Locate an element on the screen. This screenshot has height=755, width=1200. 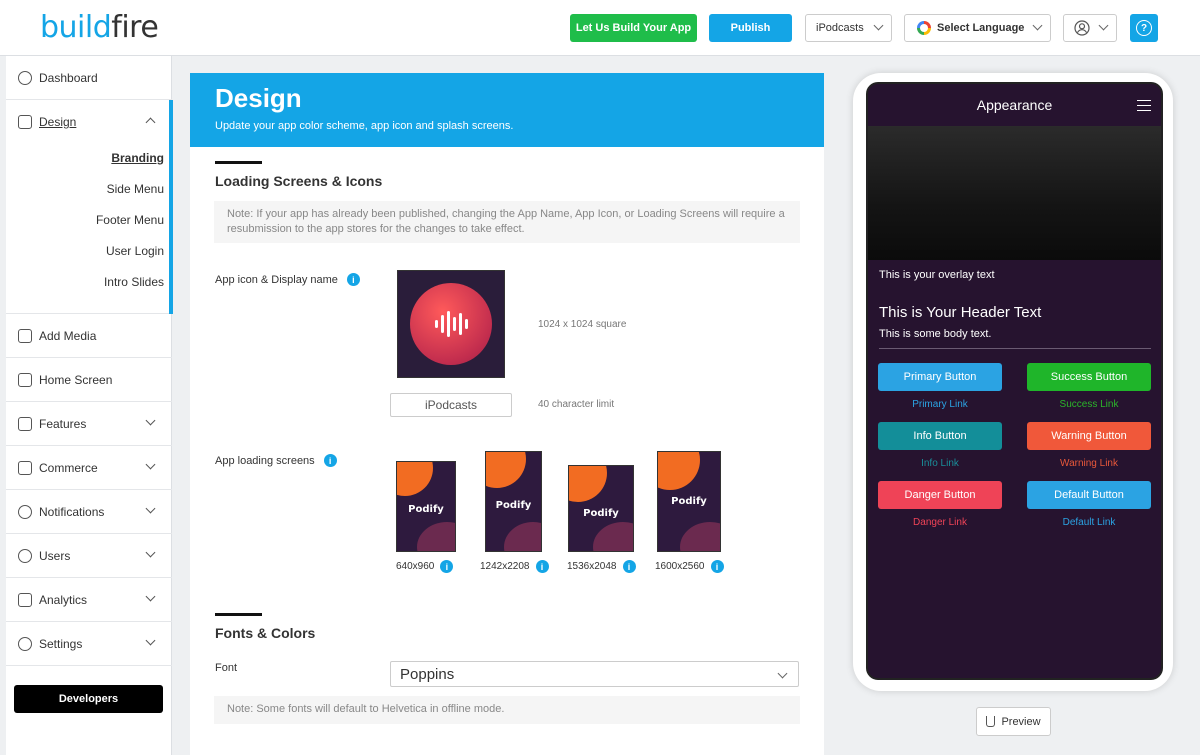
phone-title-bar: Appearance is located at coordinates (1014, 105).